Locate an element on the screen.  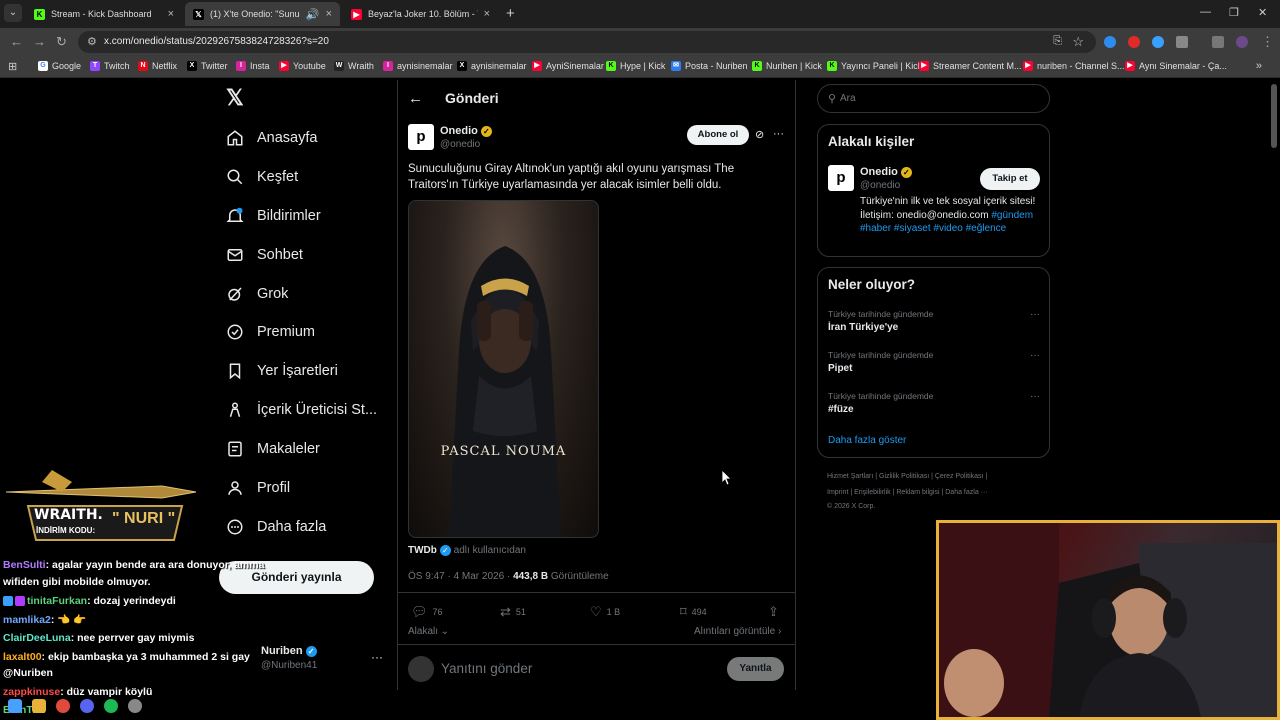
bookmark-aynisinemalar-yt: ▶ AyniSinemalar is located at coordinates (568, 66).